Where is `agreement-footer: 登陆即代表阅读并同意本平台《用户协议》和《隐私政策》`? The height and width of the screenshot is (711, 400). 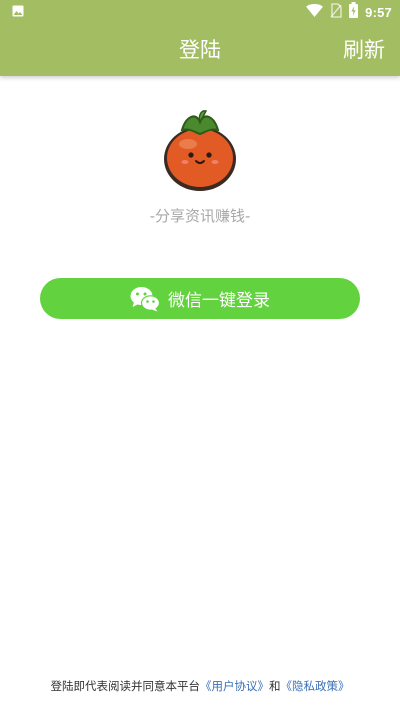
agreement-footer: 登陆即代表阅读并同意本平台《用户协议》和《隐私政策》 is located at coordinates (200, 686).